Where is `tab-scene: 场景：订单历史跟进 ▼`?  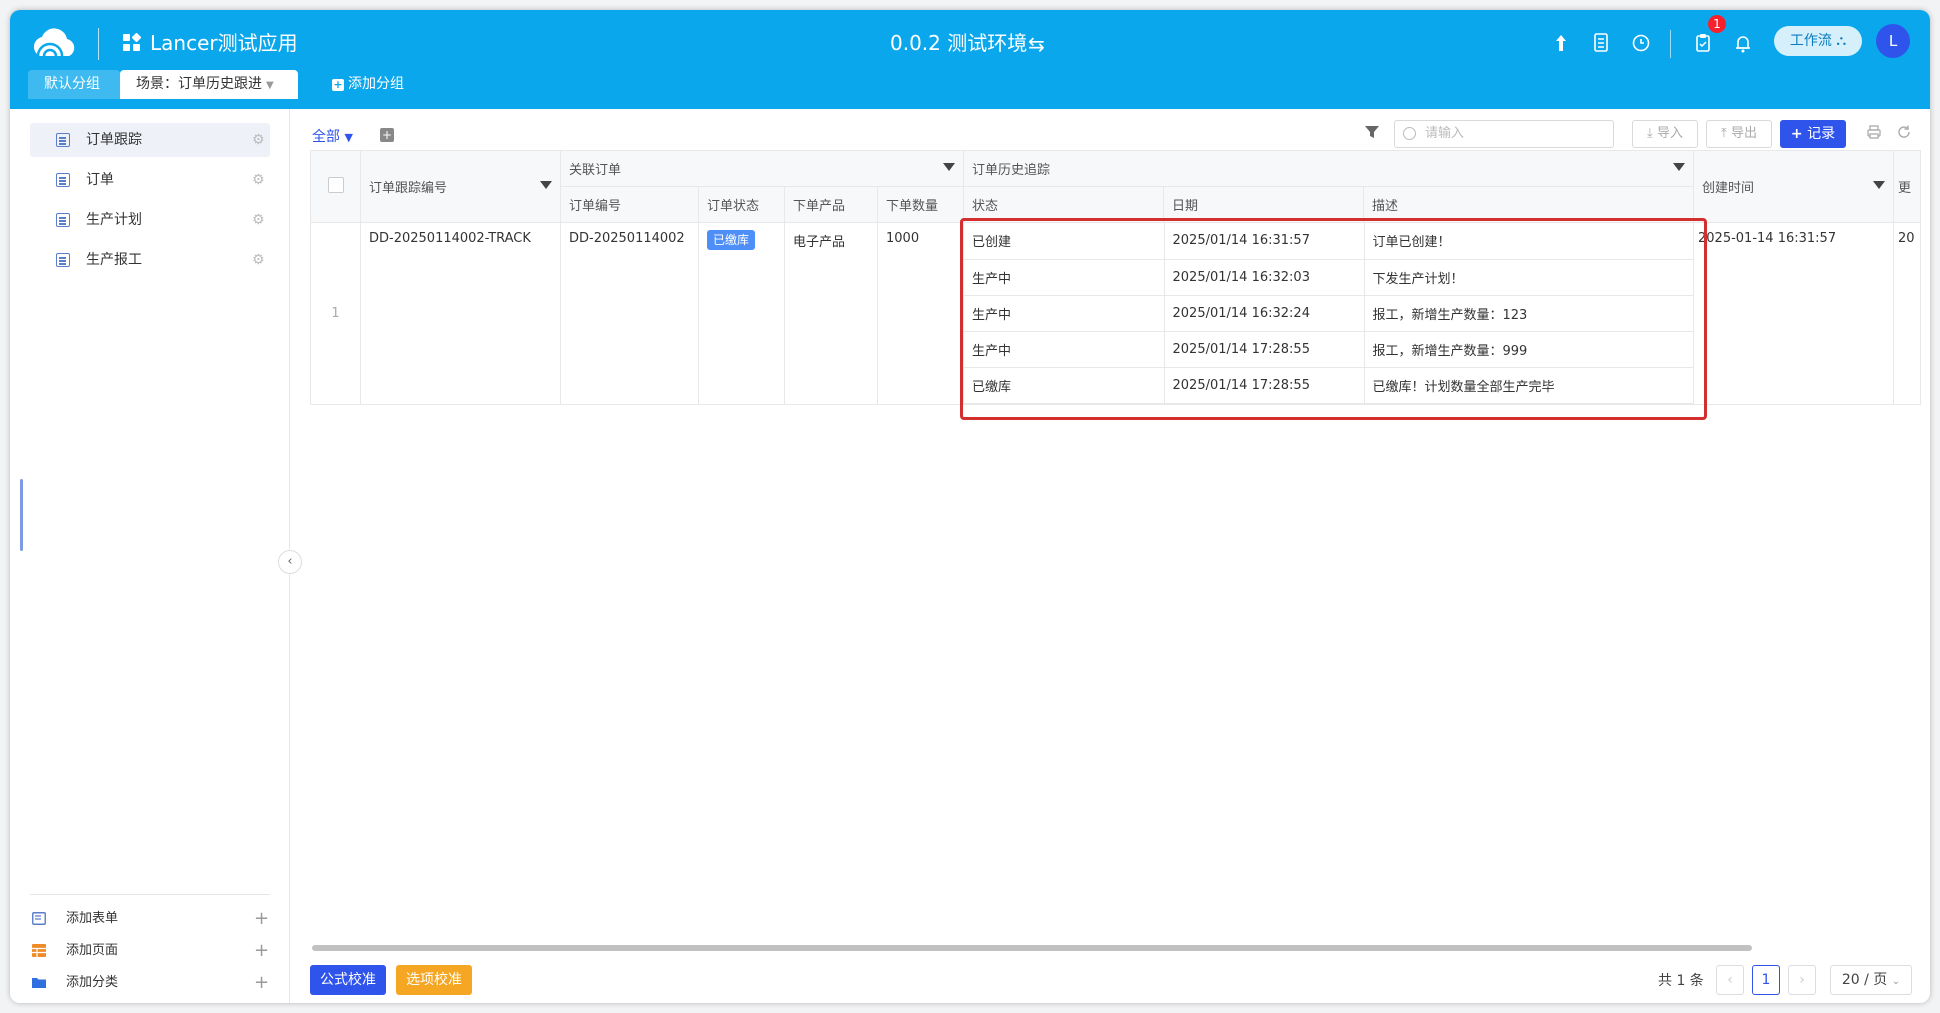 tab-scene: 场景：订单历史跟进 ▼ is located at coordinates (209, 84).